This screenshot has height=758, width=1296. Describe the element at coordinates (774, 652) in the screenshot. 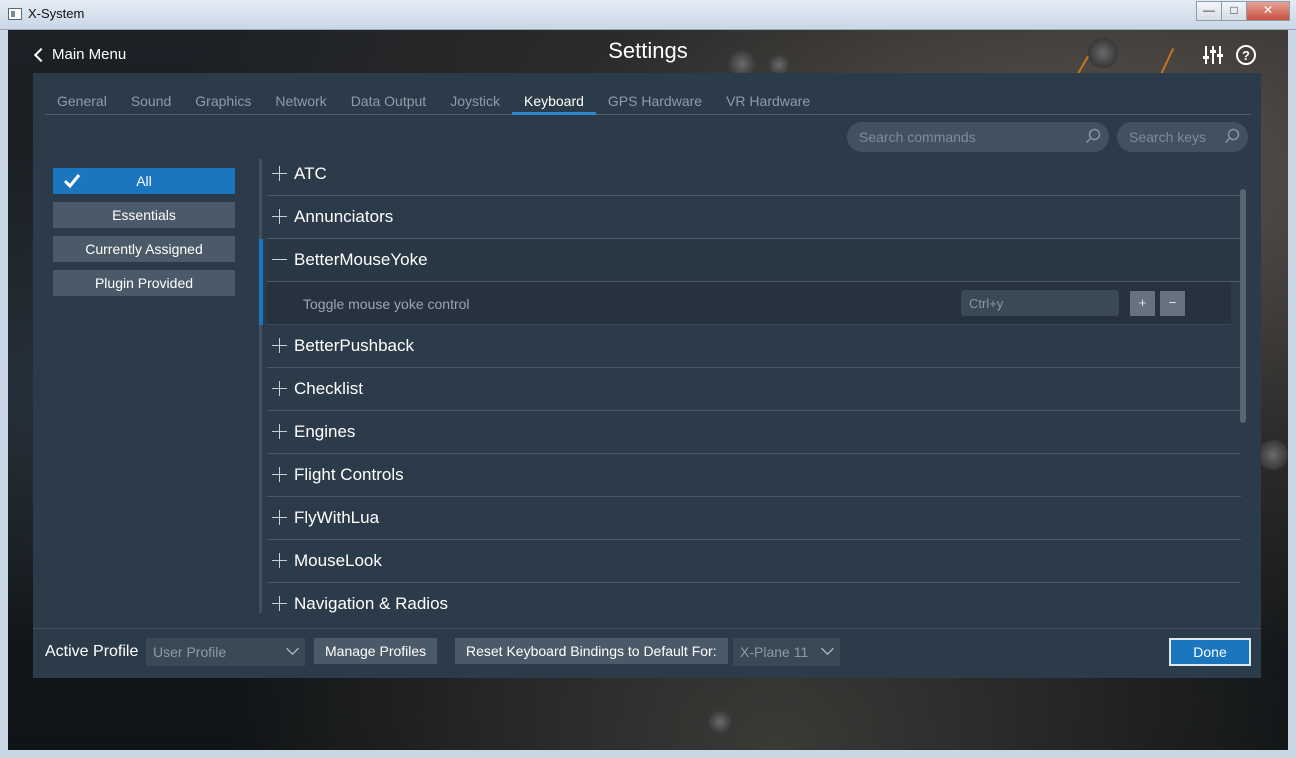

I see `reset-target-value: X-Plane 11` at that location.